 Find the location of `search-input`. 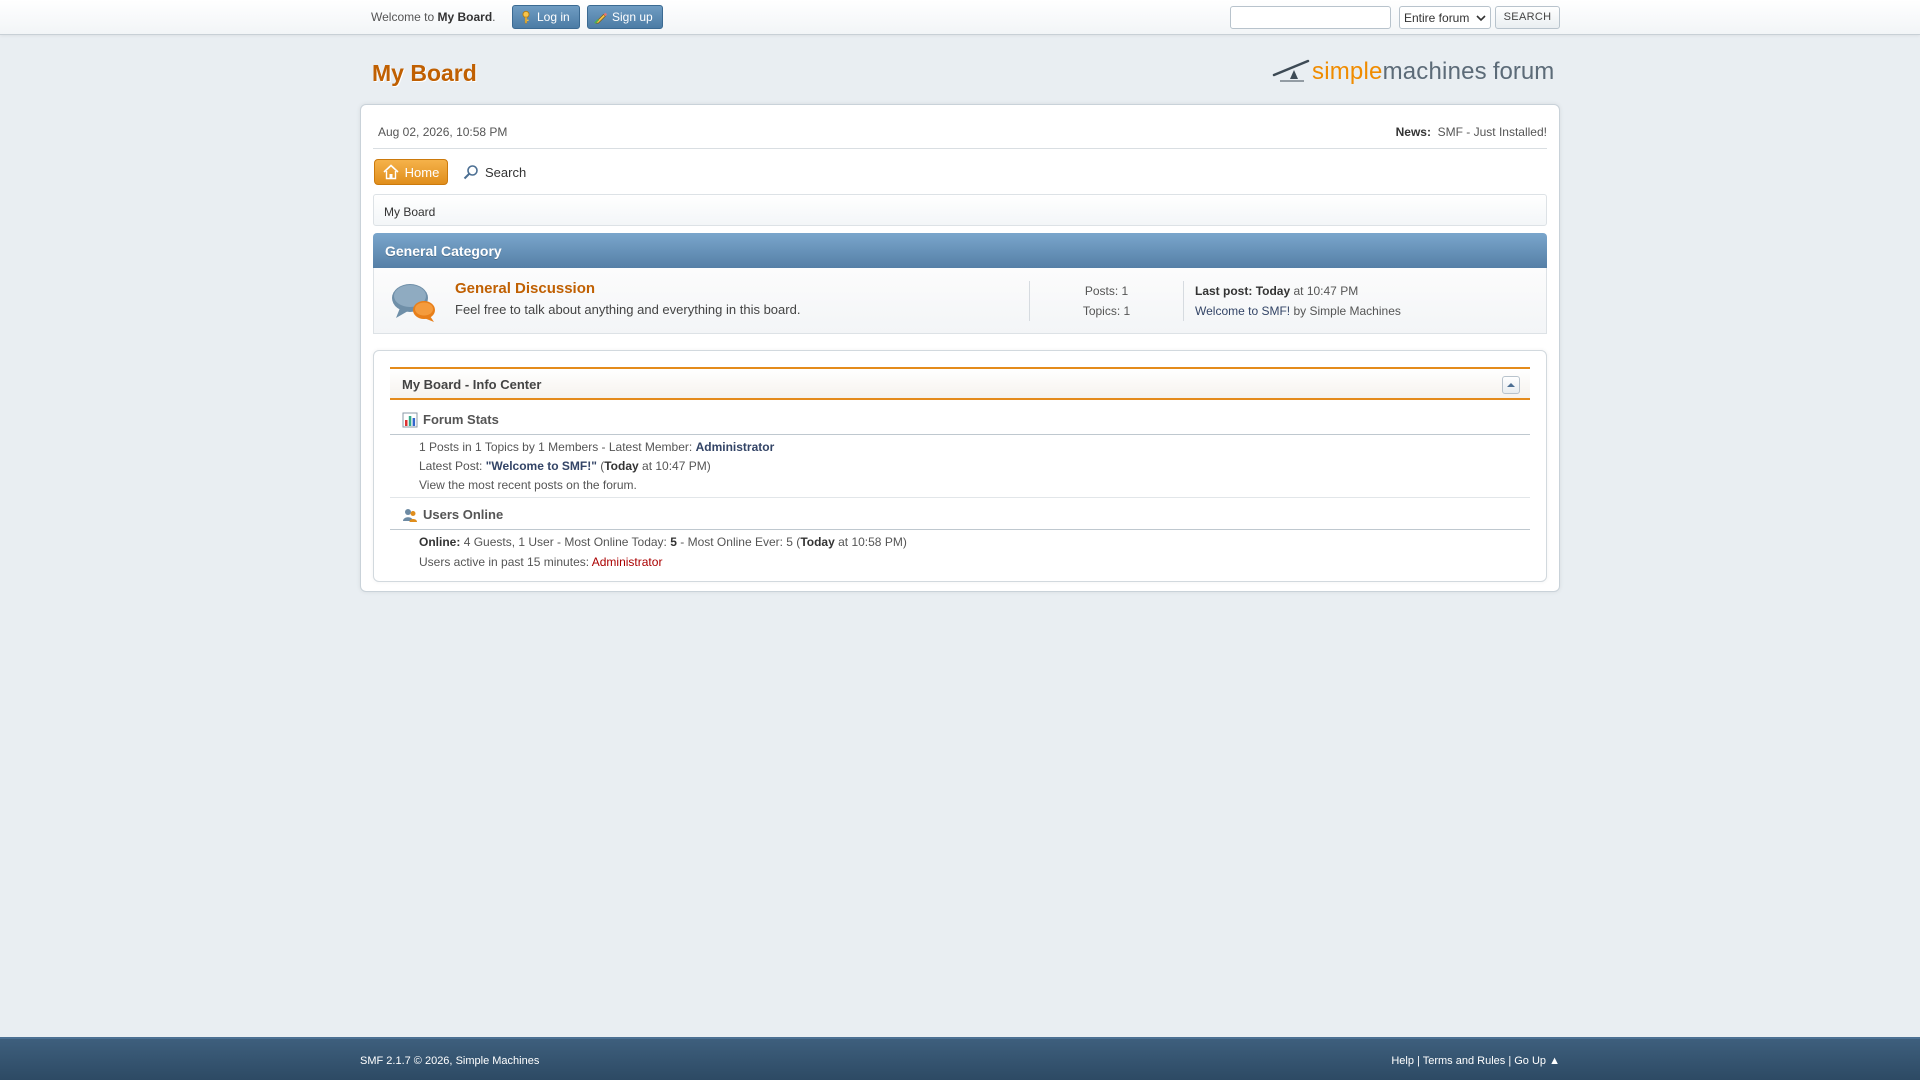

search-input is located at coordinates (1310, 17).